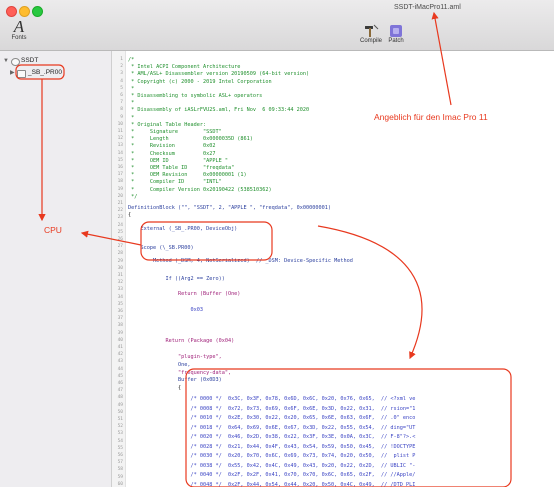 This screenshot has height=487, width=554. I want to click on line-number: 18, so click(120, 182).